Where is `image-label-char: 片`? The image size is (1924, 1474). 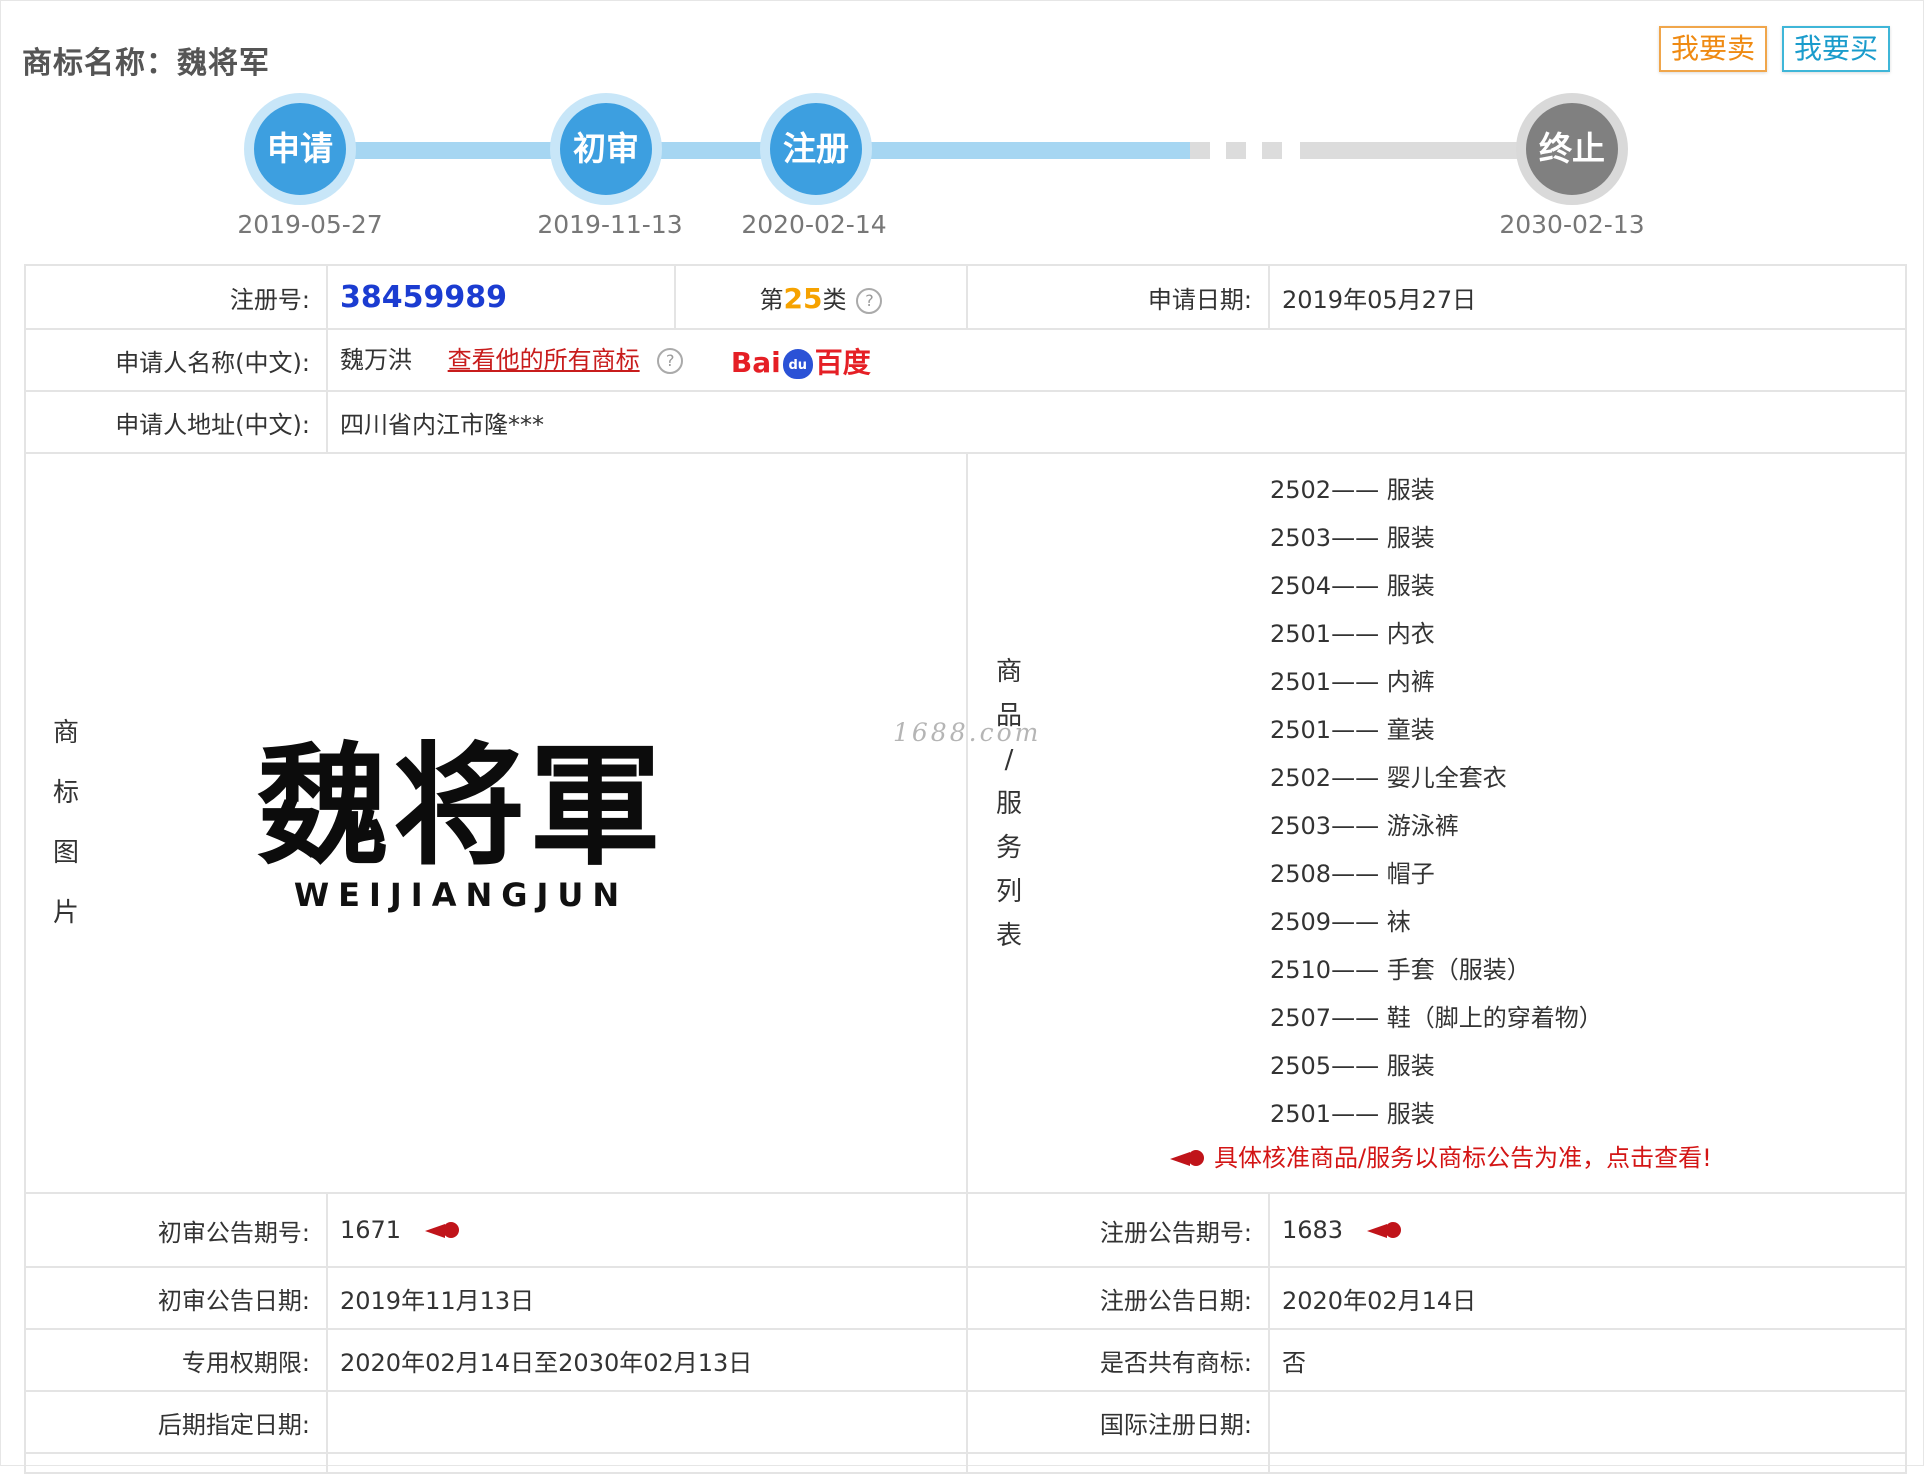 image-label-char: 片 is located at coordinates (65, 913).